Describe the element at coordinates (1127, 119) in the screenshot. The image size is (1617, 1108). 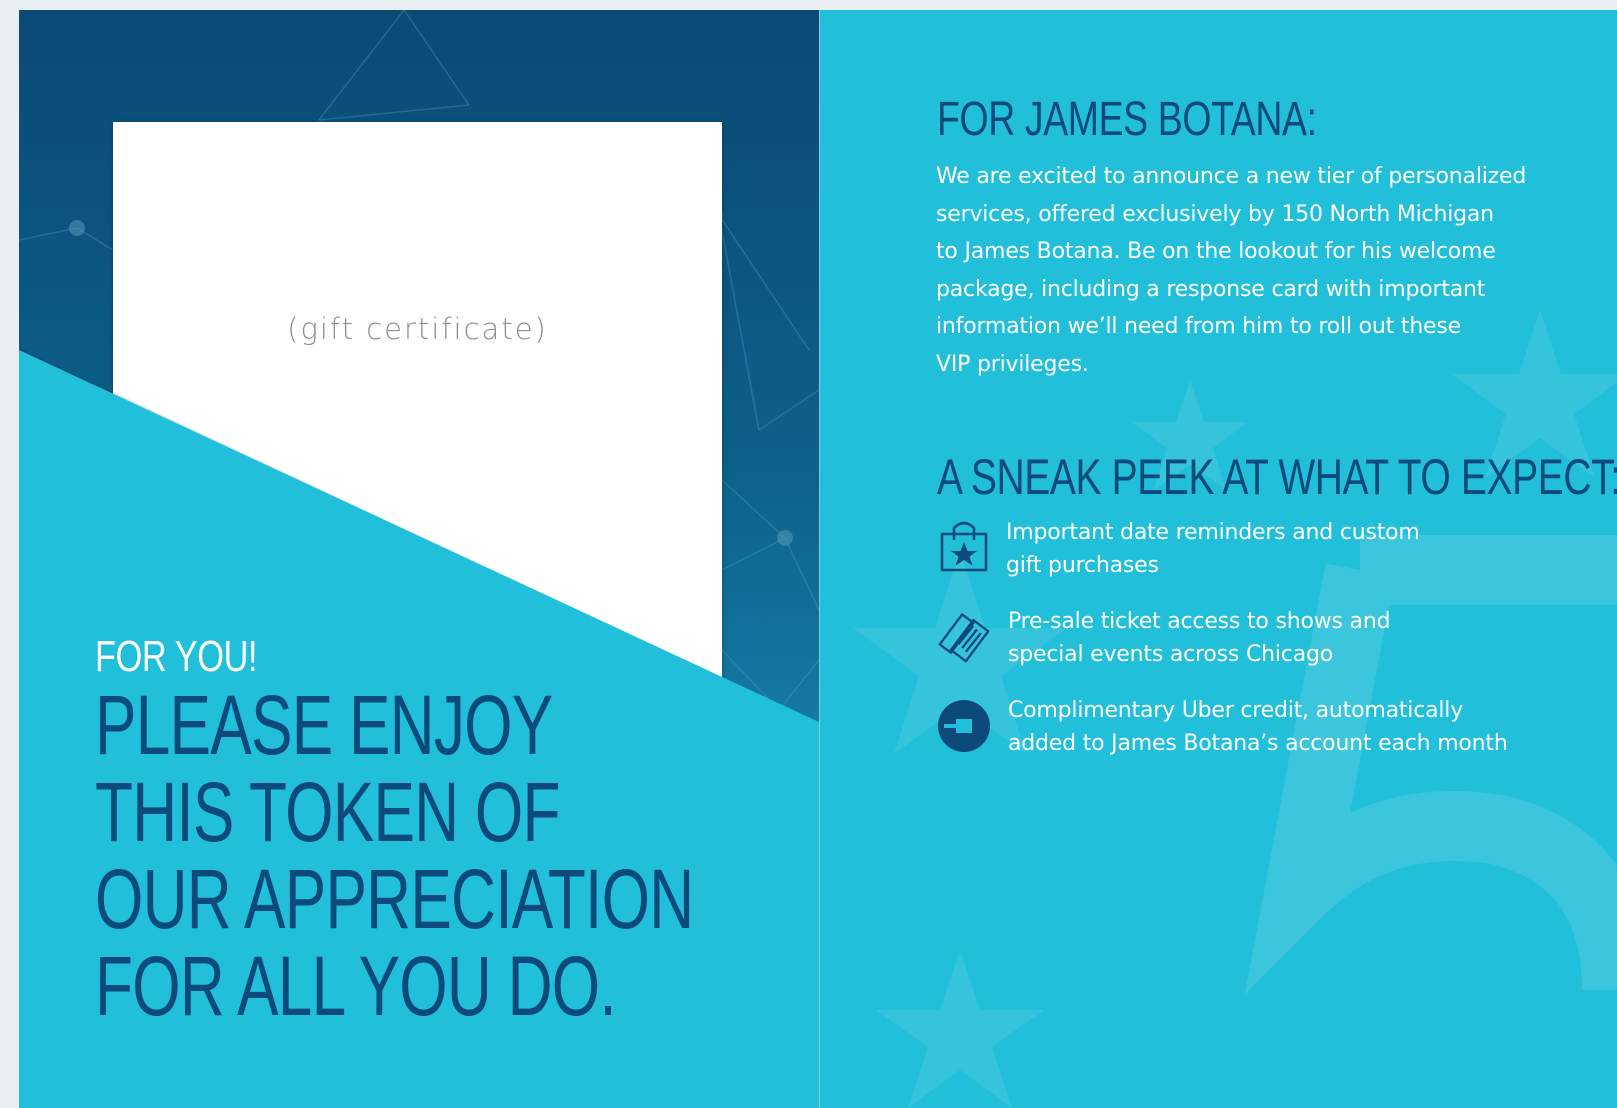
I see `recipient-heading: FOR JAMES BOTANA:` at that location.